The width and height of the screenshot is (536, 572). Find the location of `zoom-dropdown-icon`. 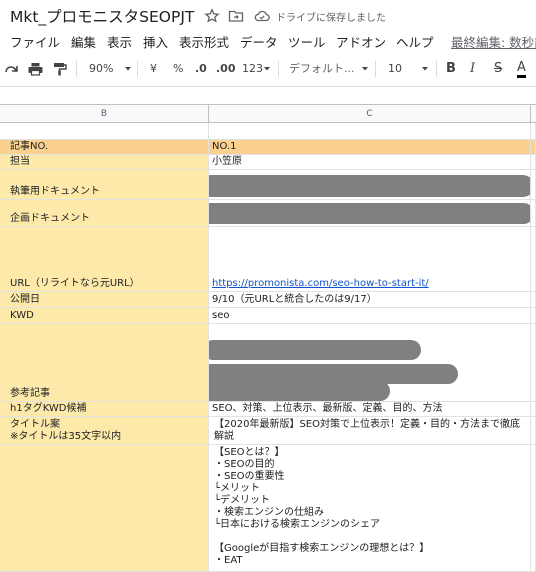

zoom-dropdown-icon is located at coordinates (128, 69).